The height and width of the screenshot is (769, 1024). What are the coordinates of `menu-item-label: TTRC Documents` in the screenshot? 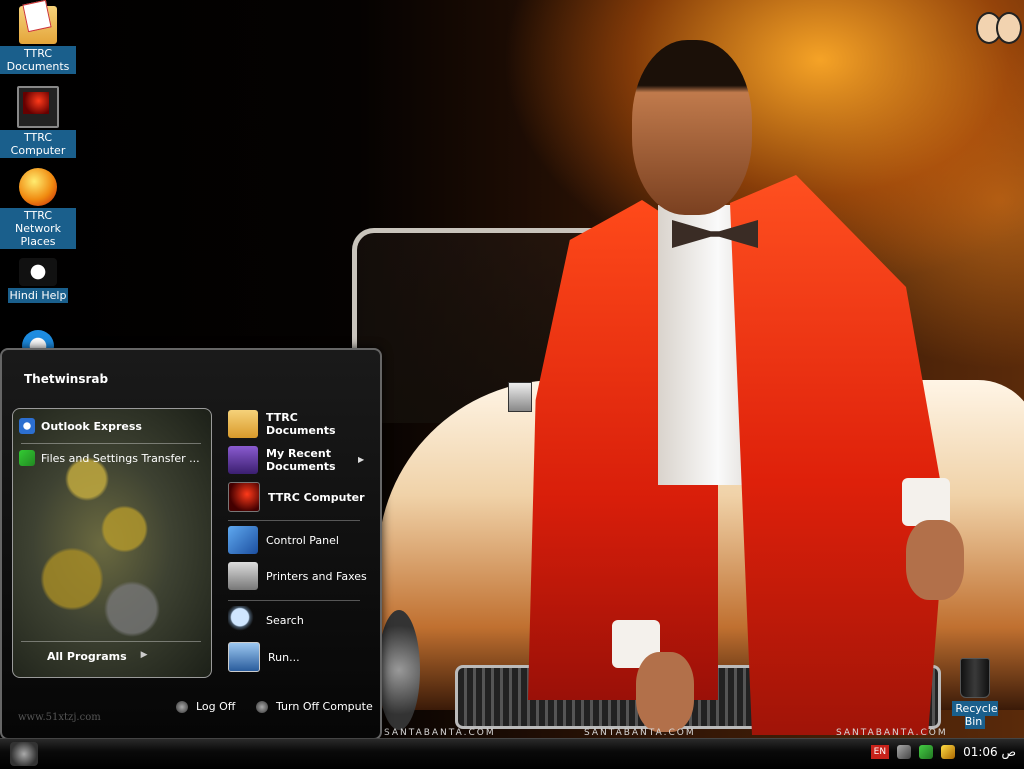 It's located at (301, 424).